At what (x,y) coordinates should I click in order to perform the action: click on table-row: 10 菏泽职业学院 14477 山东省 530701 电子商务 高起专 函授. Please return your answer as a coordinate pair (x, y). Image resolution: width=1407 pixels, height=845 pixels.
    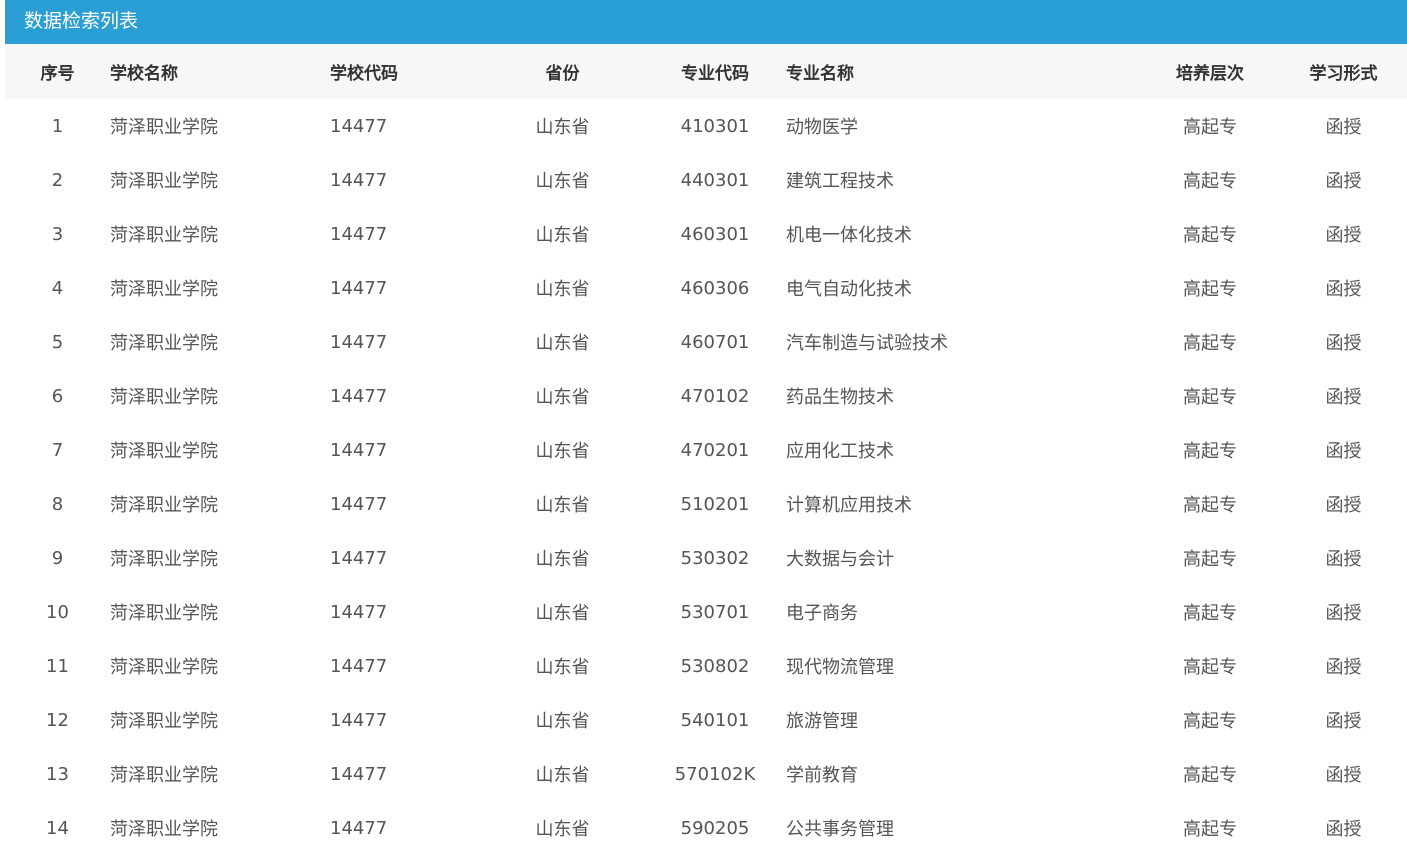
    Looking at the image, I should click on (706, 612).